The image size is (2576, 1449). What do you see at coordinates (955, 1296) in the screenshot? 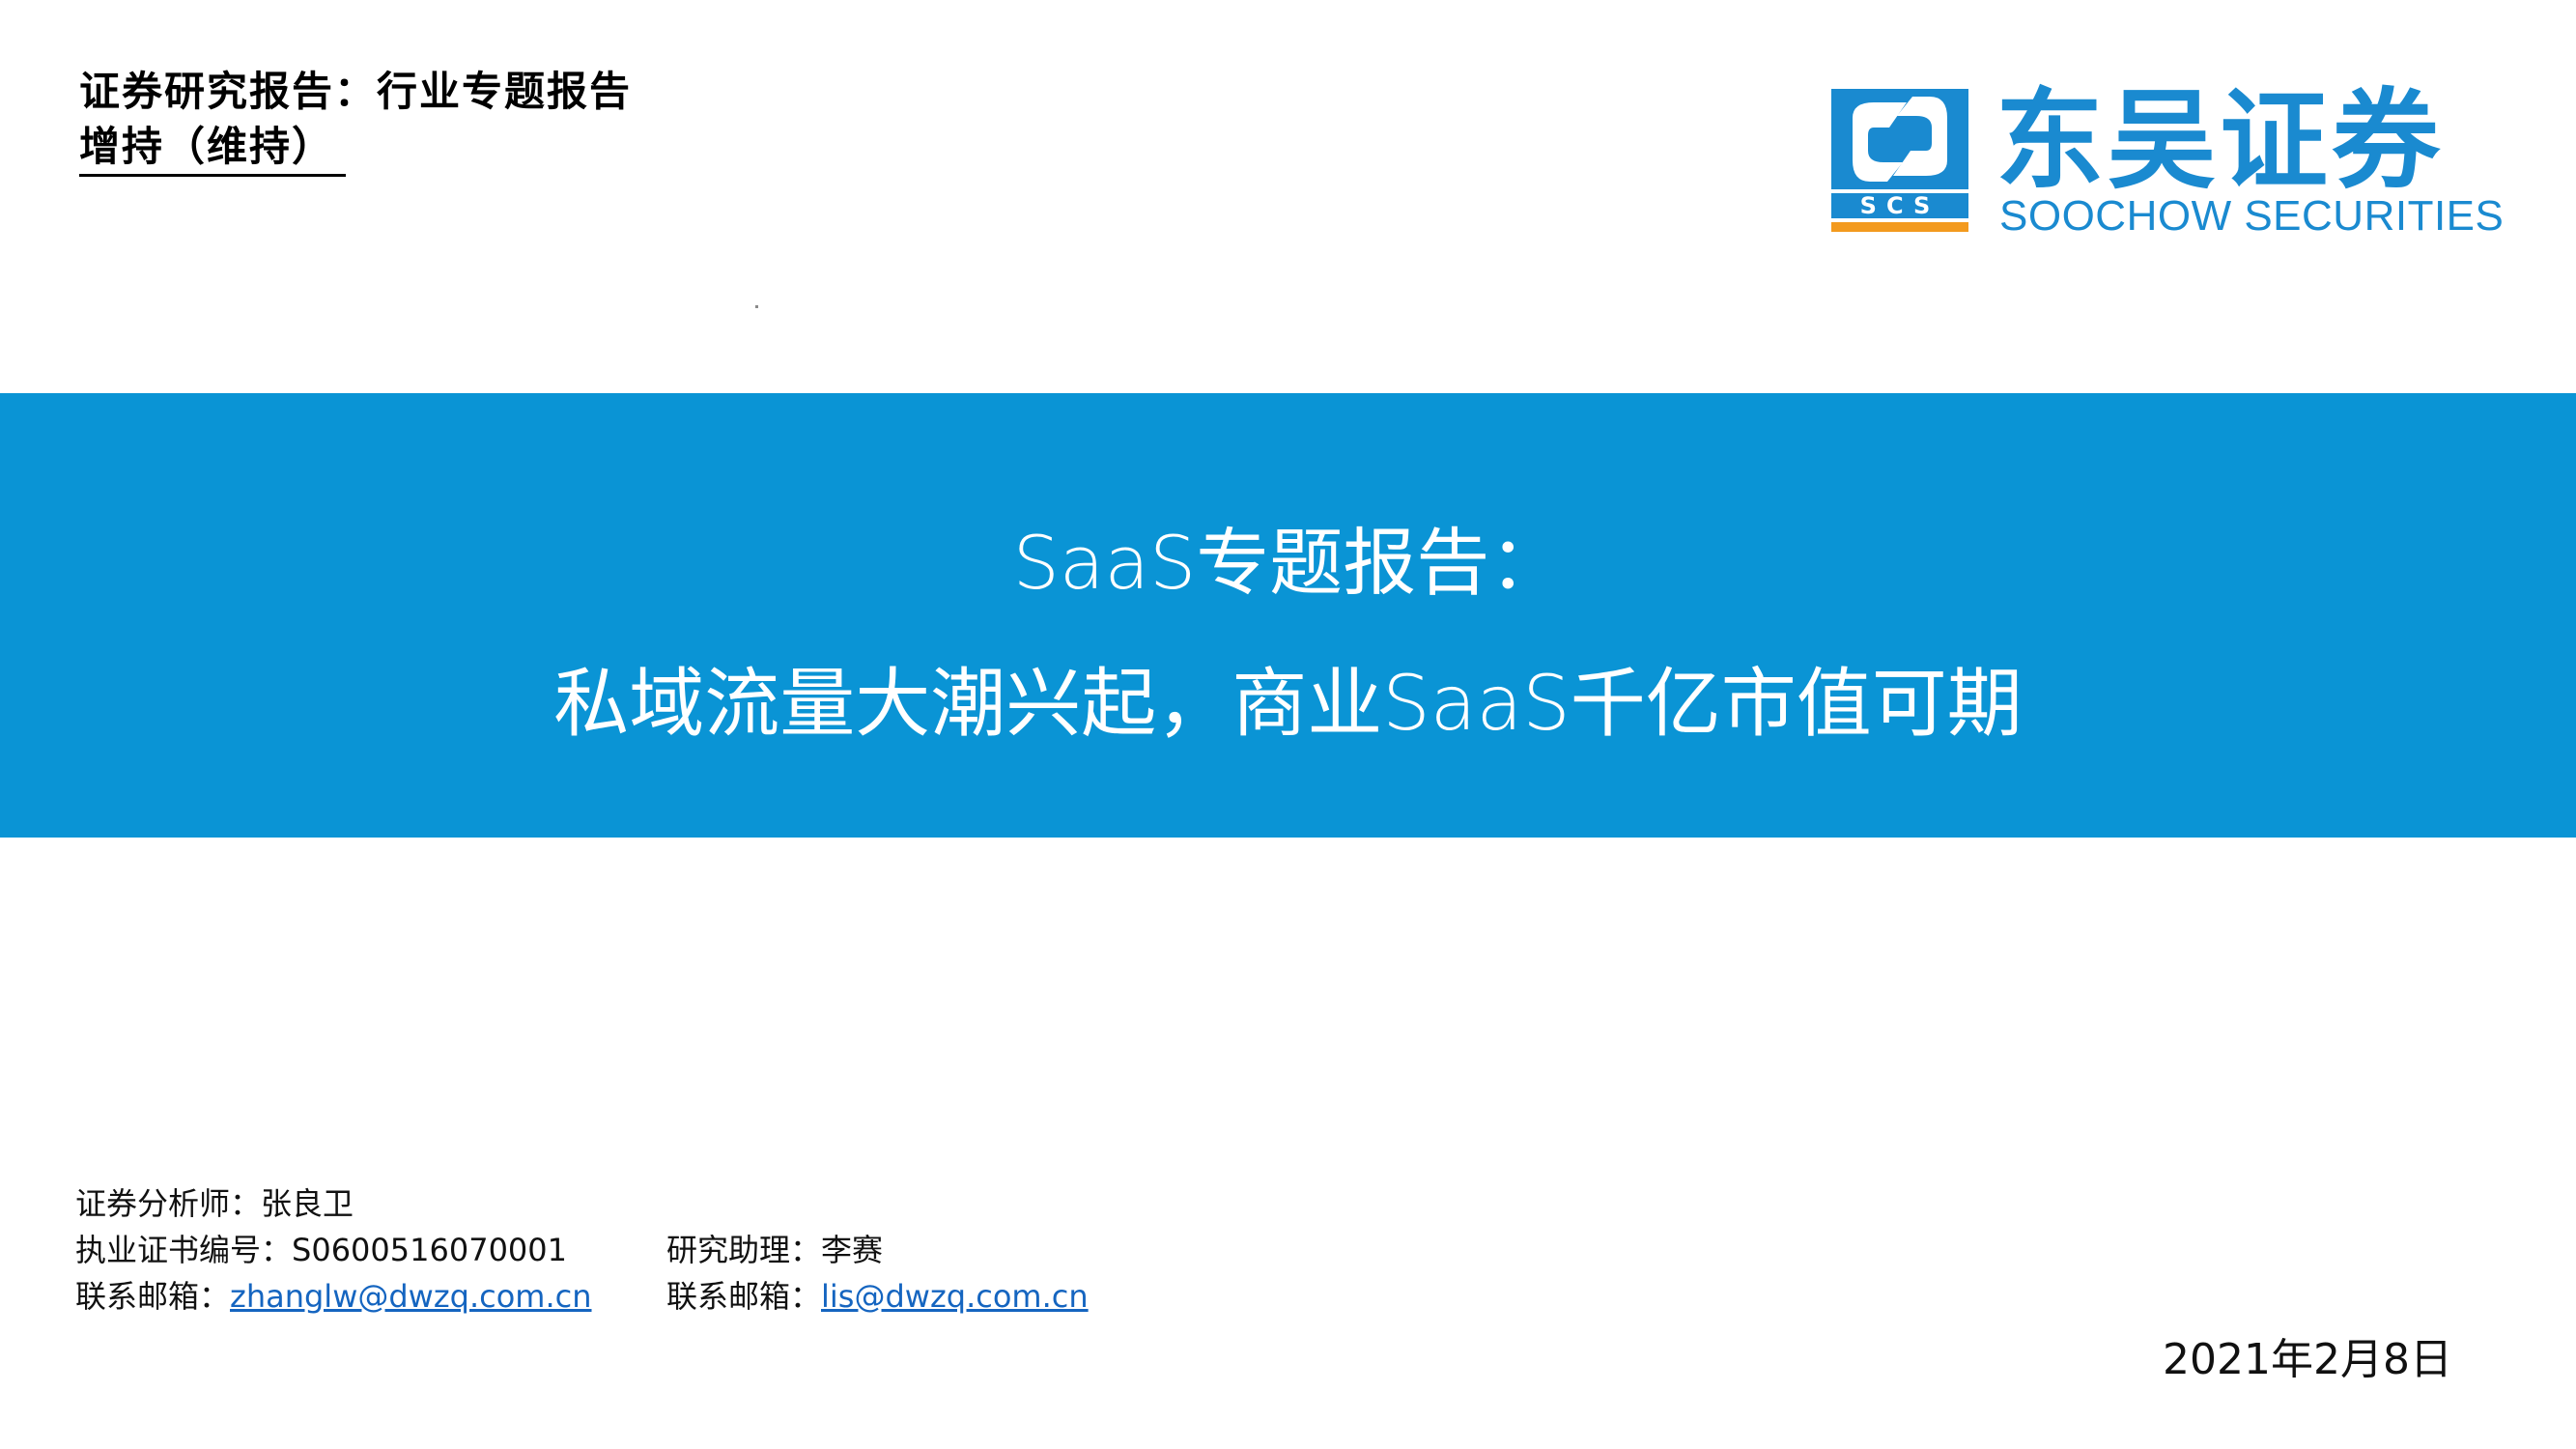
I see `assistant-email-link: lis@dwzq.com.cn` at bounding box center [955, 1296].